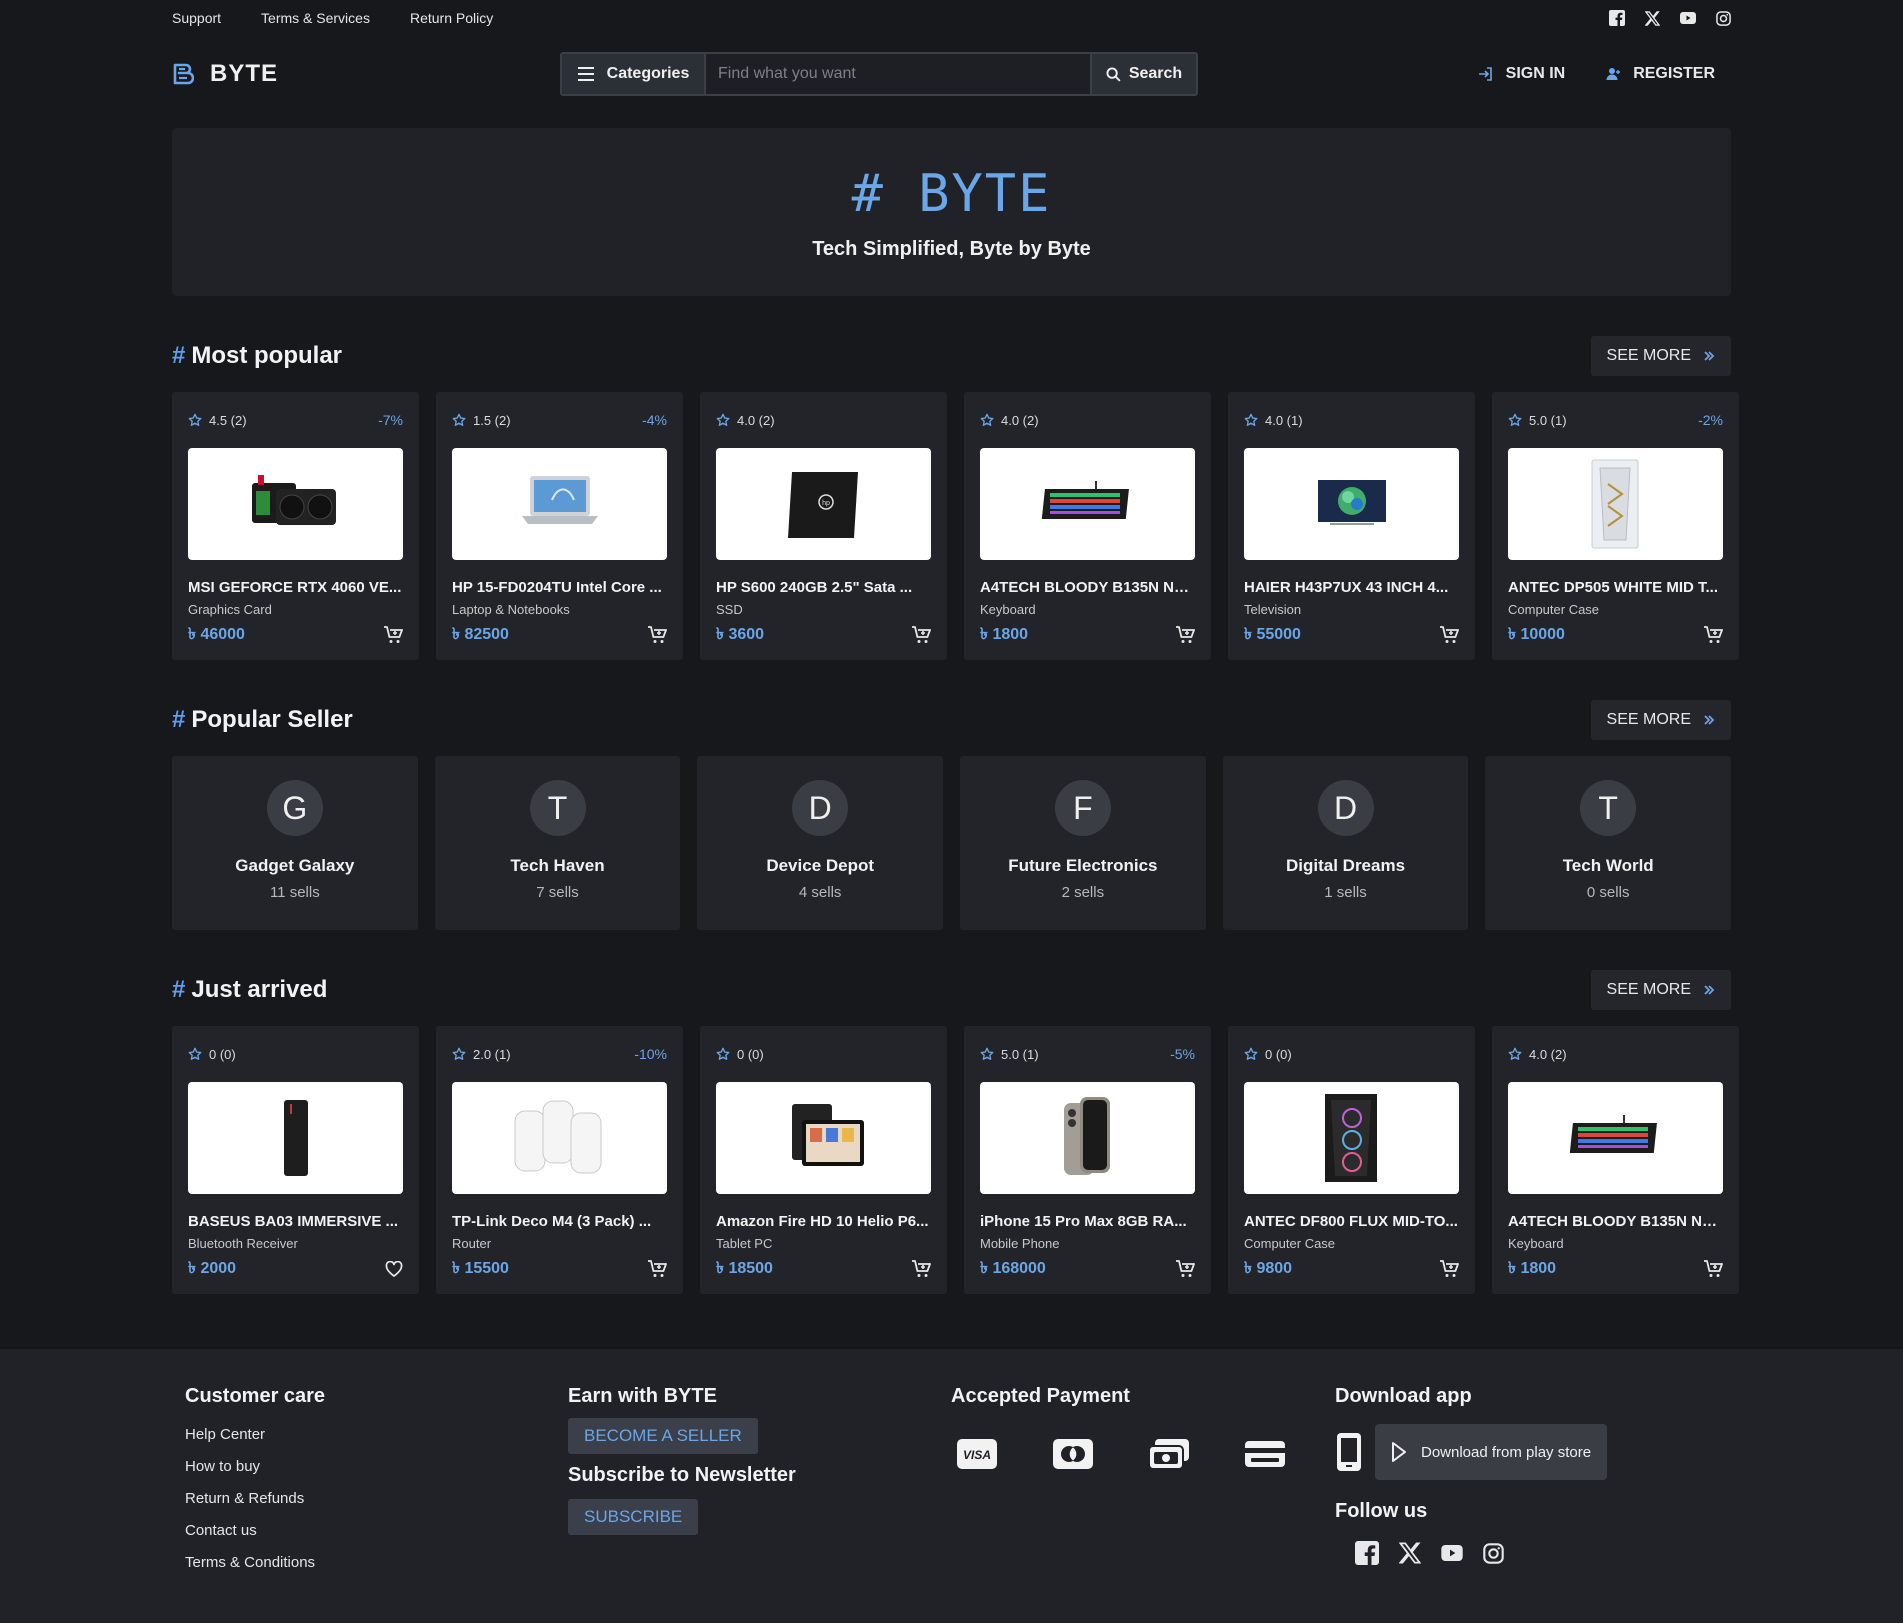 This screenshot has height=1623, width=1903. Describe the element at coordinates (744, 1268) in the screenshot. I see `product-price: ৳ 18500` at that location.